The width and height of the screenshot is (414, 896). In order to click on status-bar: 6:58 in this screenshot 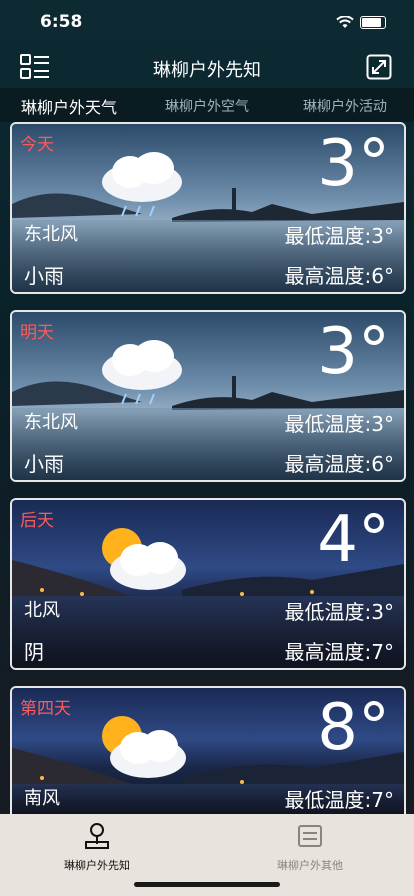, I will do `click(207, 24)`.